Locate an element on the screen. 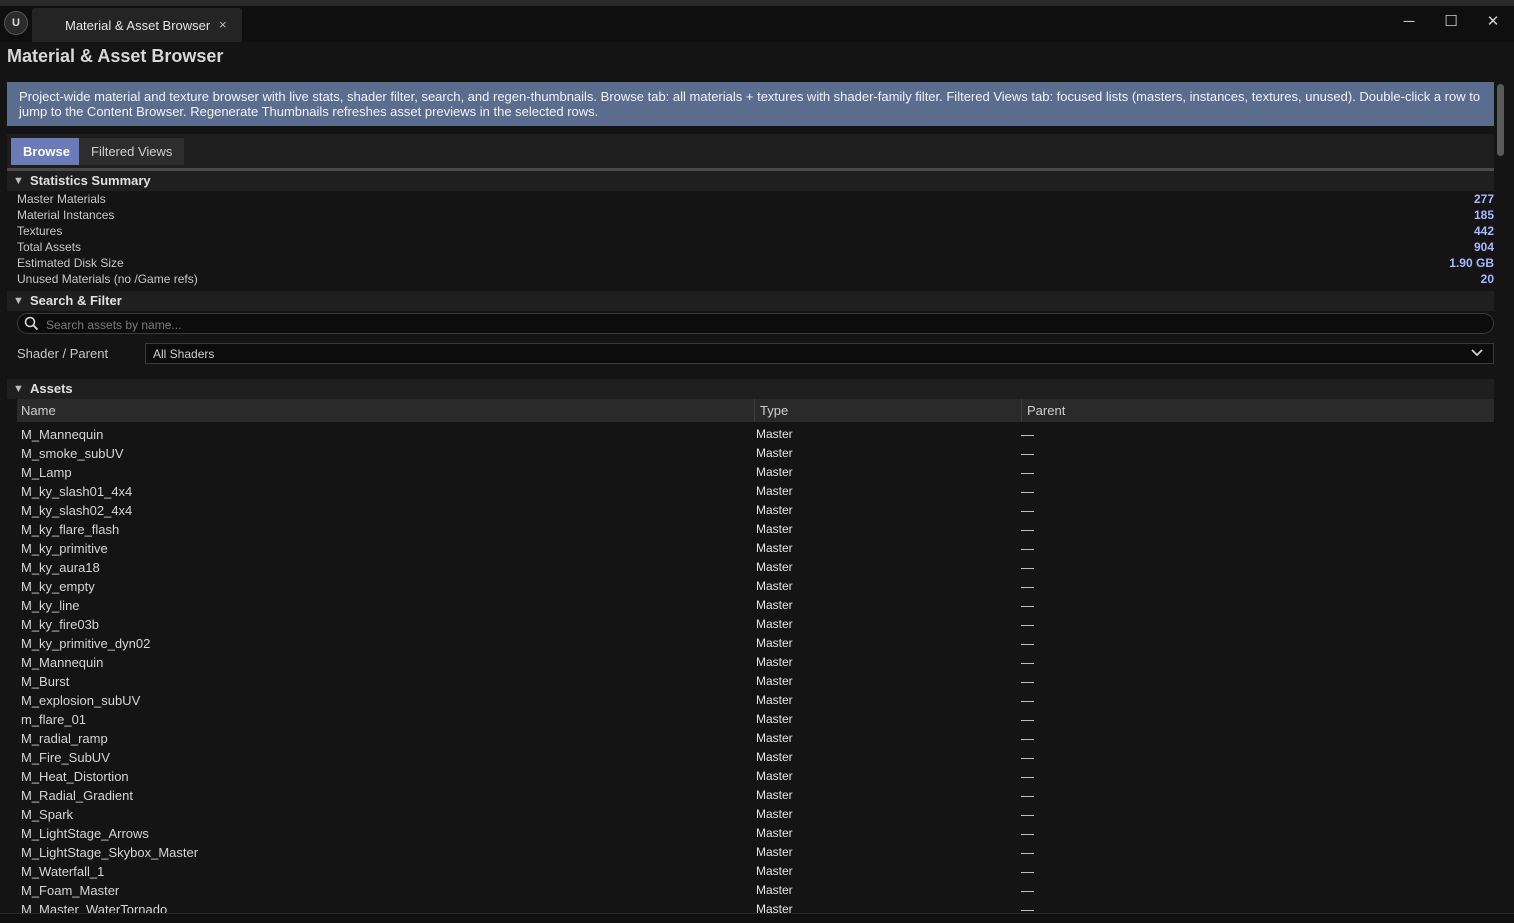  shader-parent-label: Shader / Parent is located at coordinates (63, 353).